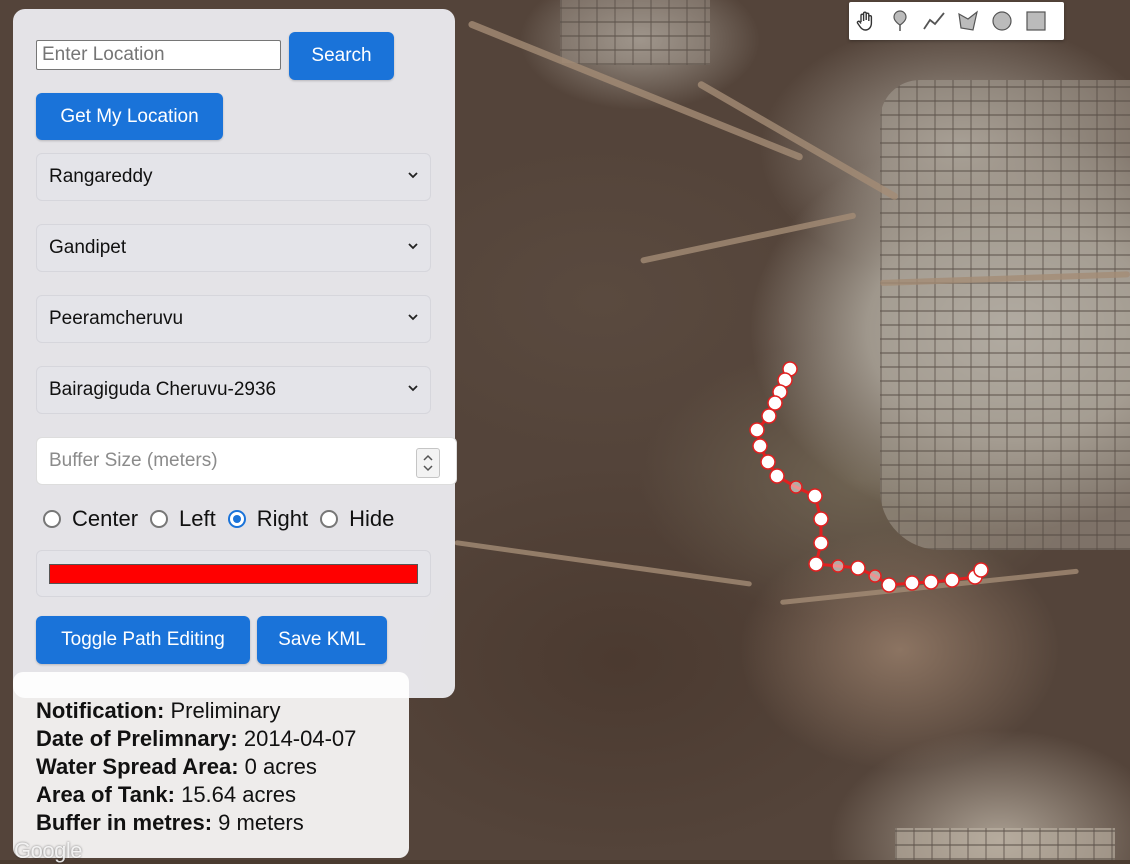 This screenshot has width=1130, height=864. Describe the element at coordinates (246, 461) in the screenshot. I see `buffer-size-input: Buffer Size (meters)` at that location.